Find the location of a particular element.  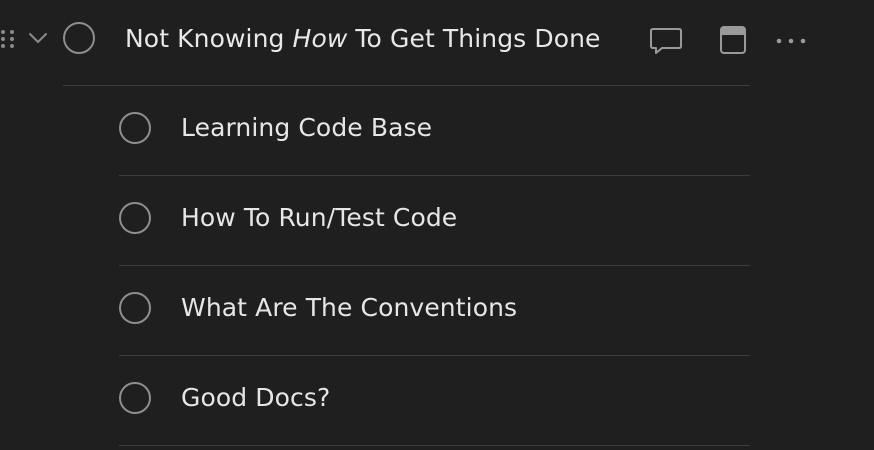

subtask-label: How To Run/Test Code is located at coordinates (319, 218).